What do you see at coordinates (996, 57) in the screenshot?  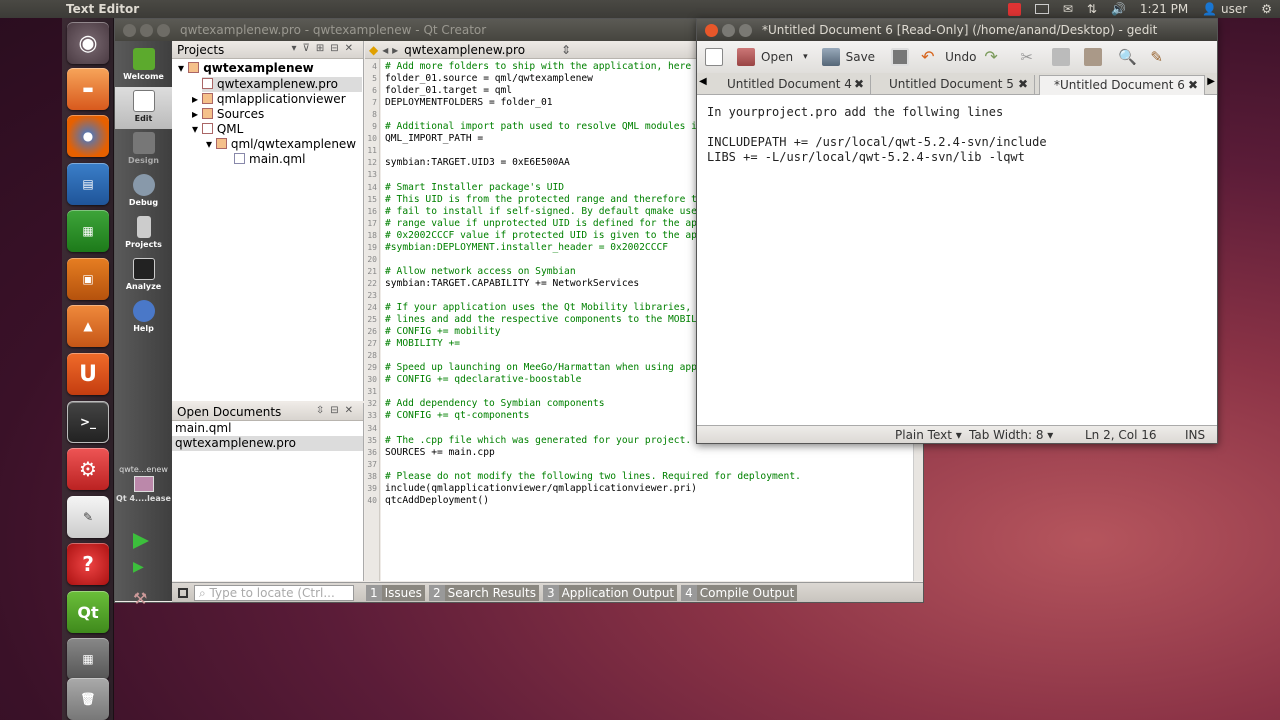 I see `redo-button: ↷` at bounding box center [996, 57].